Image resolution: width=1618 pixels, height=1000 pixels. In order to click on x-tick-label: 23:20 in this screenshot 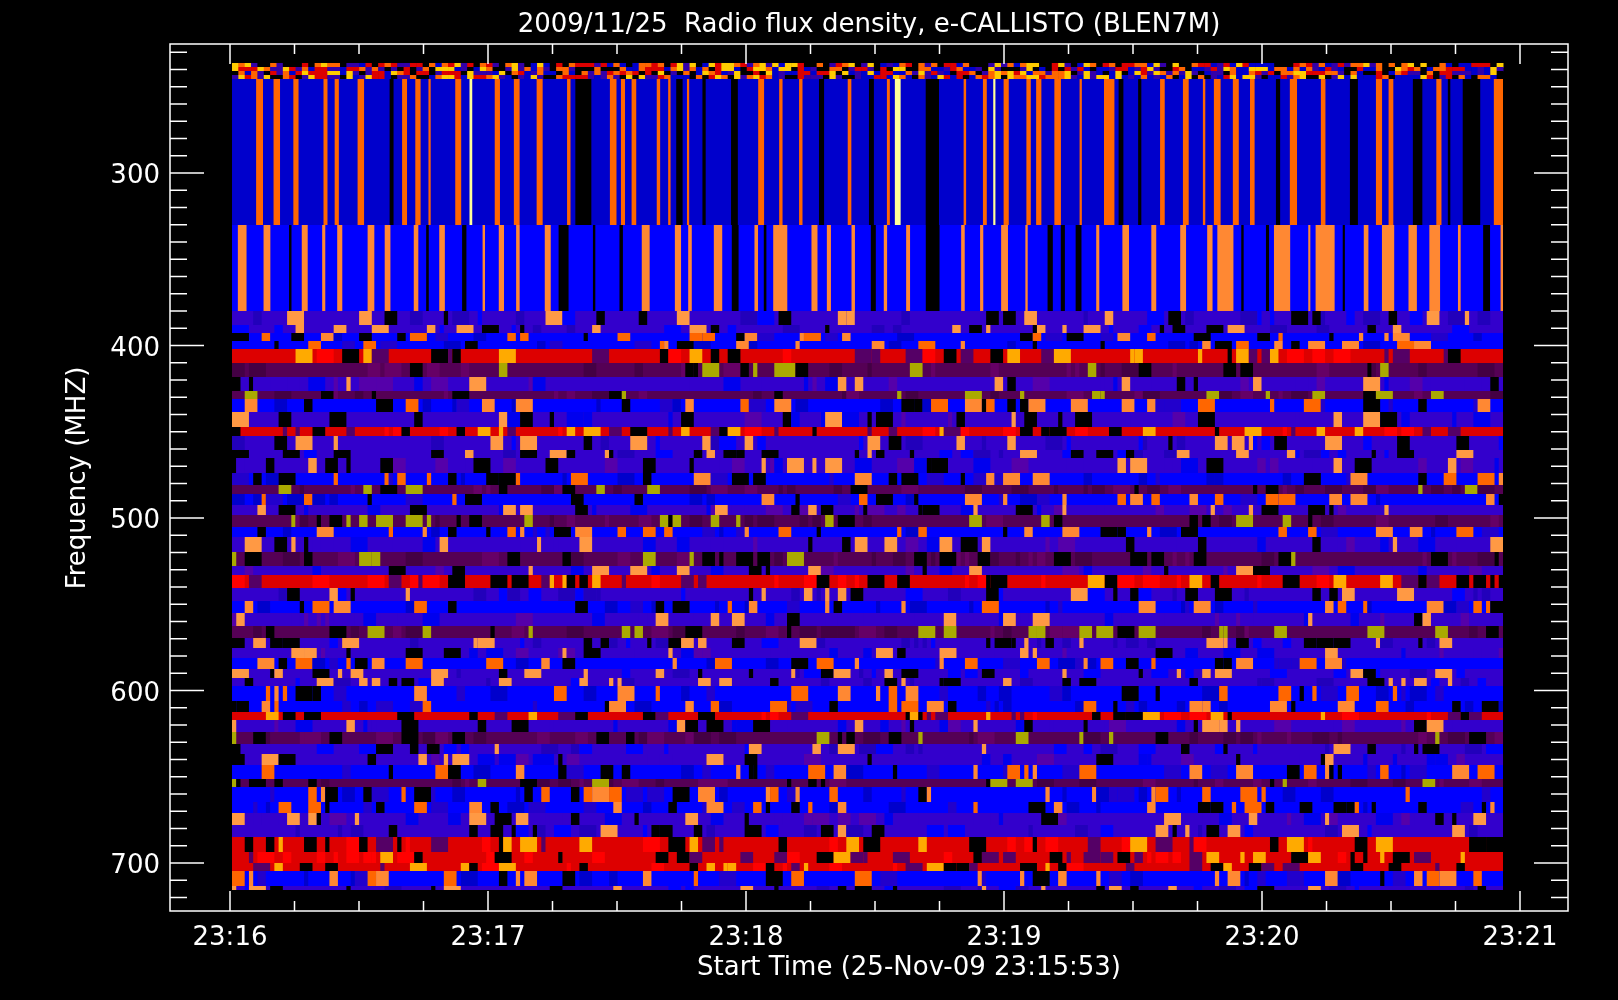, I will do `click(1262, 936)`.